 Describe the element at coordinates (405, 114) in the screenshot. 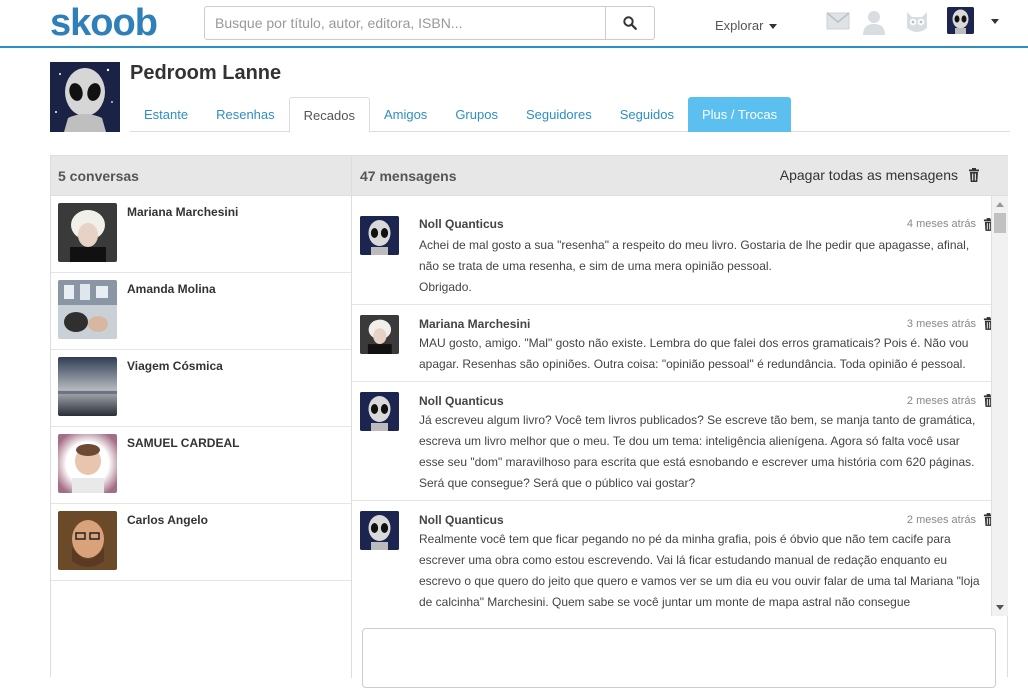

I see `tab-amigos: Amigos` at that location.